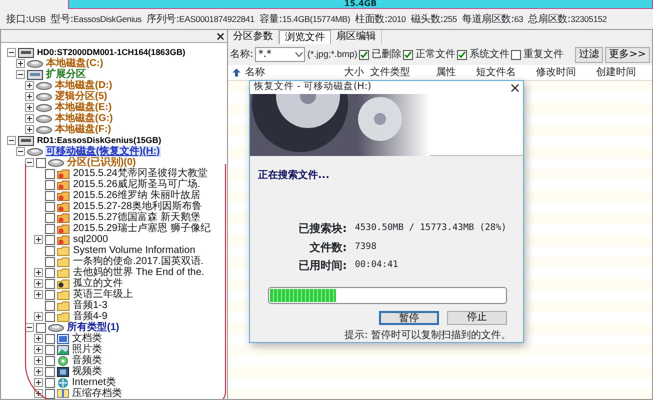 This screenshot has height=400, width=653. Describe the element at coordinates (90, 305) in the screenshot. I see `tree-item: 音频1-3` at that location.